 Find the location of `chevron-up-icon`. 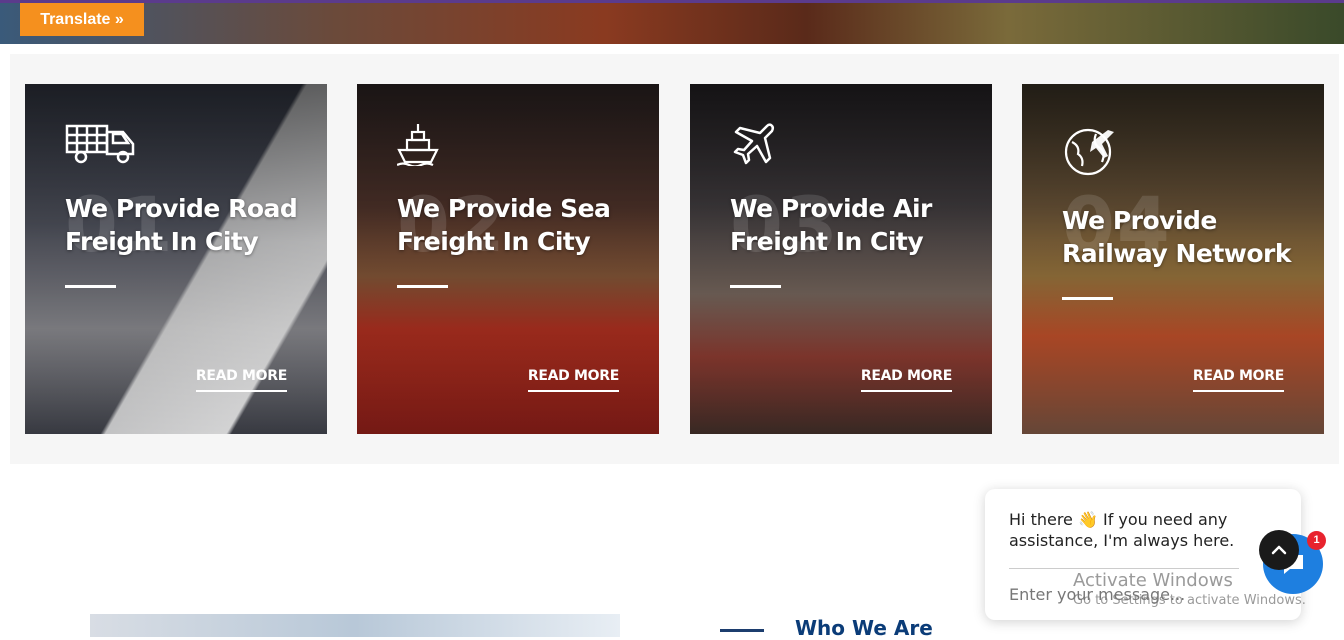

chevron-up-icon is located at coordinates (1279, 550).